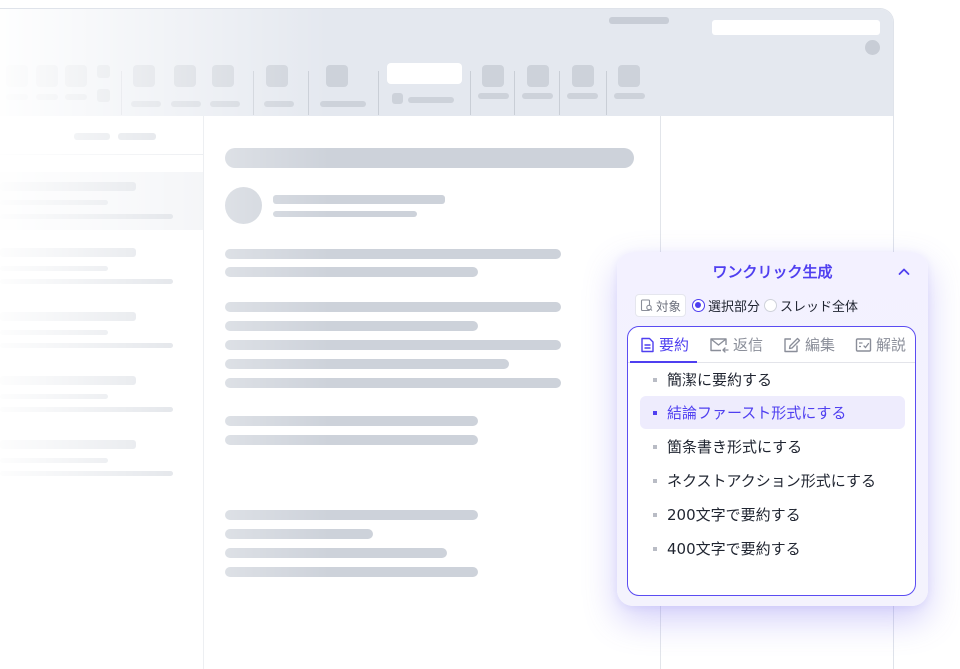 This screenshot has width=960, height=669. What do you see at coordinates (863, 344) in the screenshot?
I see `explain-icon` at bounding box center [863, 344].